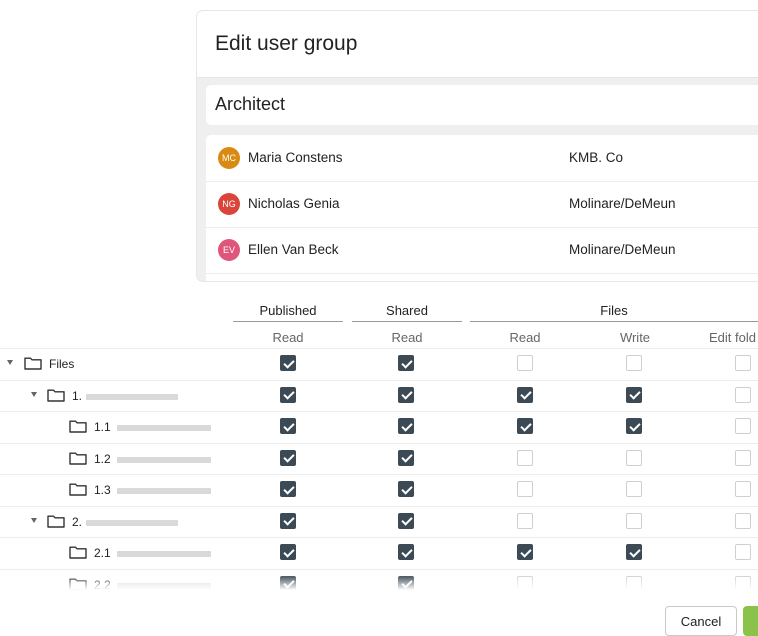  I want to click on member-row: NG Nicholas Genia Molinare/DeMeun, so click(482, 204).